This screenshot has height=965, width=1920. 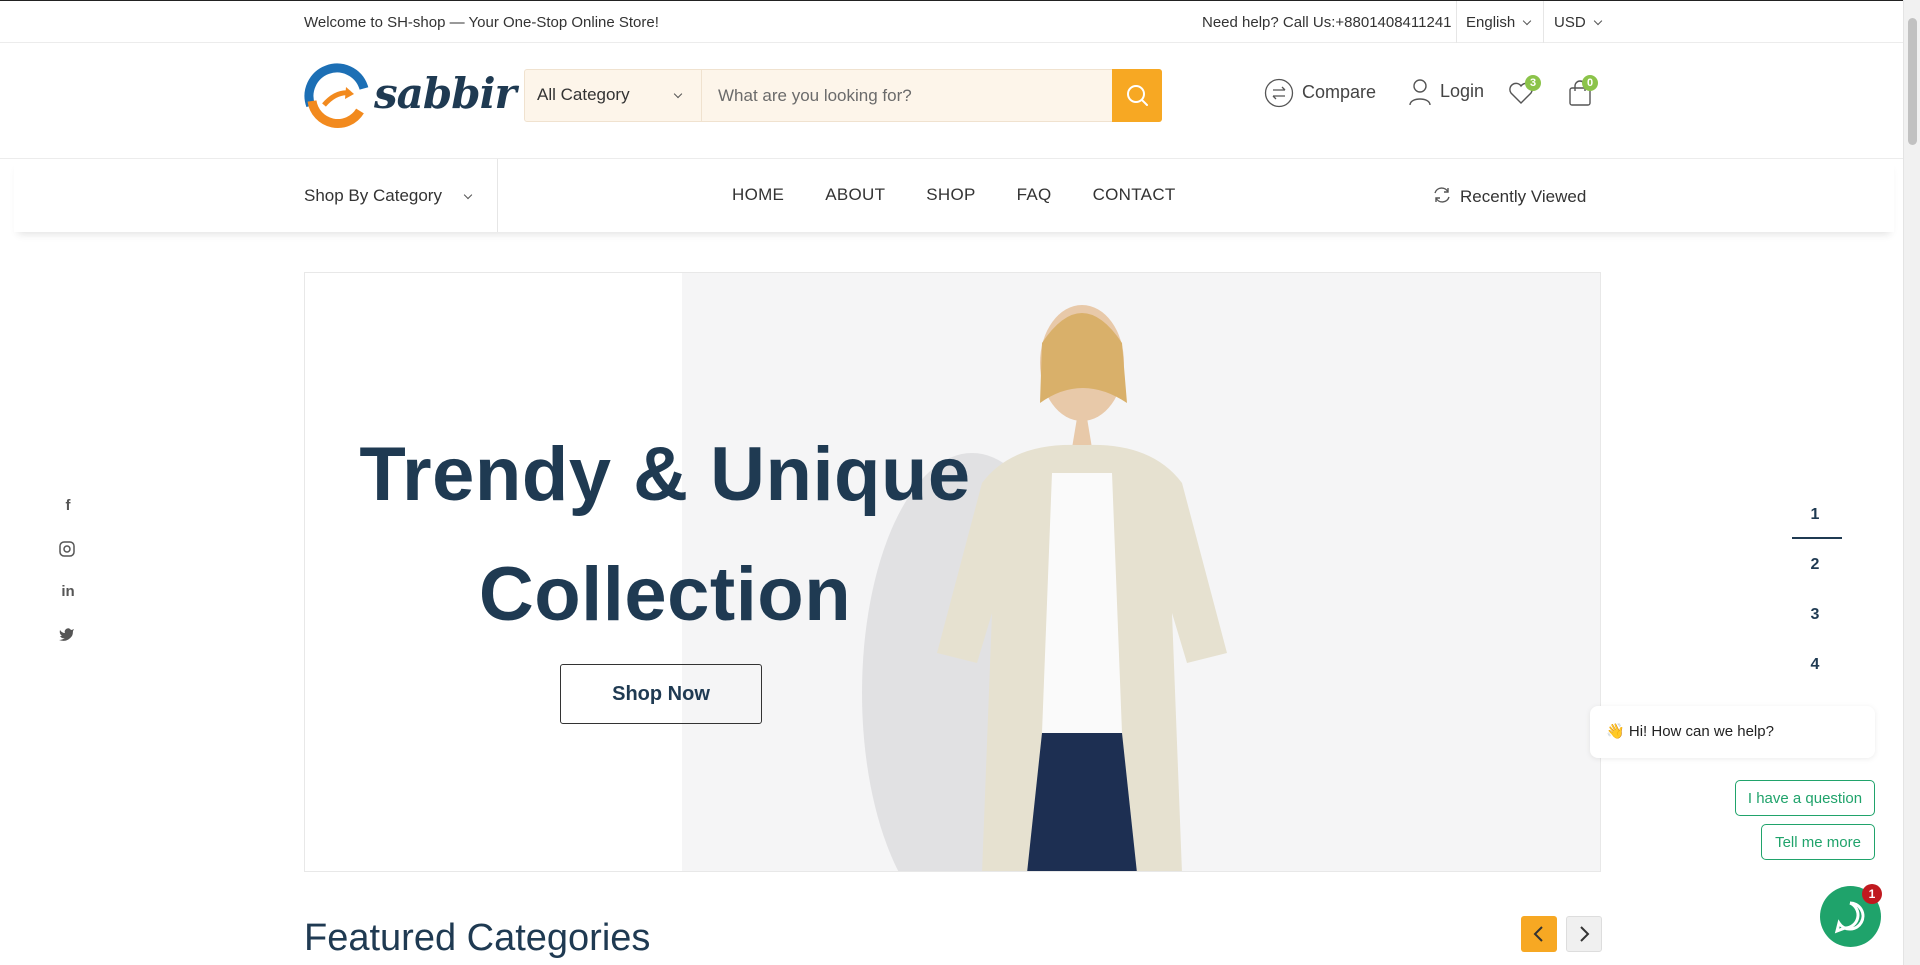 What do you see at coordinates (1701, 731) in the screenshot?
I see `chat-greeting-text: Hi! How can we help?` at bounding box center [1701, 731].